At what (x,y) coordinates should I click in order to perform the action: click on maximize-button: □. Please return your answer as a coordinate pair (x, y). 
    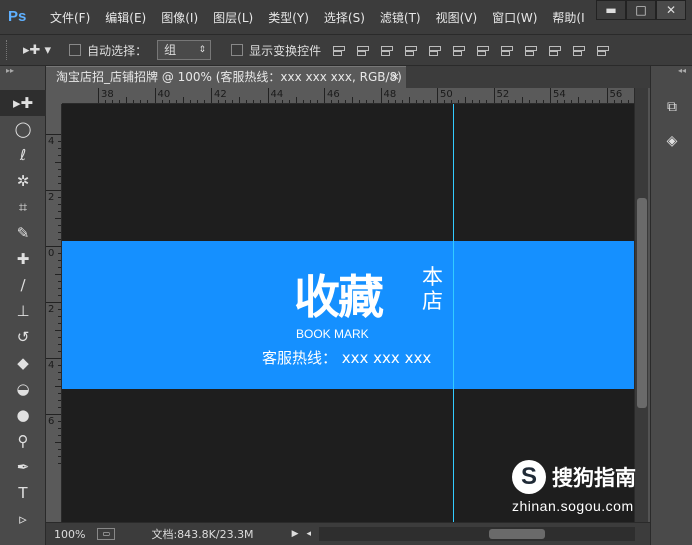
    Looking at the image, I should click on (641, 10).